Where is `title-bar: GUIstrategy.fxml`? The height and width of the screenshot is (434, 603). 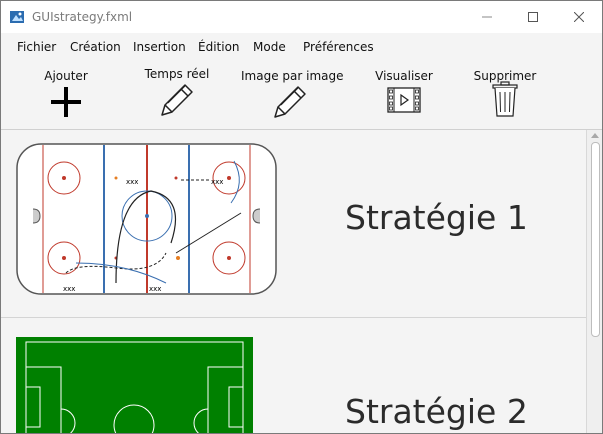
title-bar: GUIstrategy.fxml is located at coordinates (301, 17).